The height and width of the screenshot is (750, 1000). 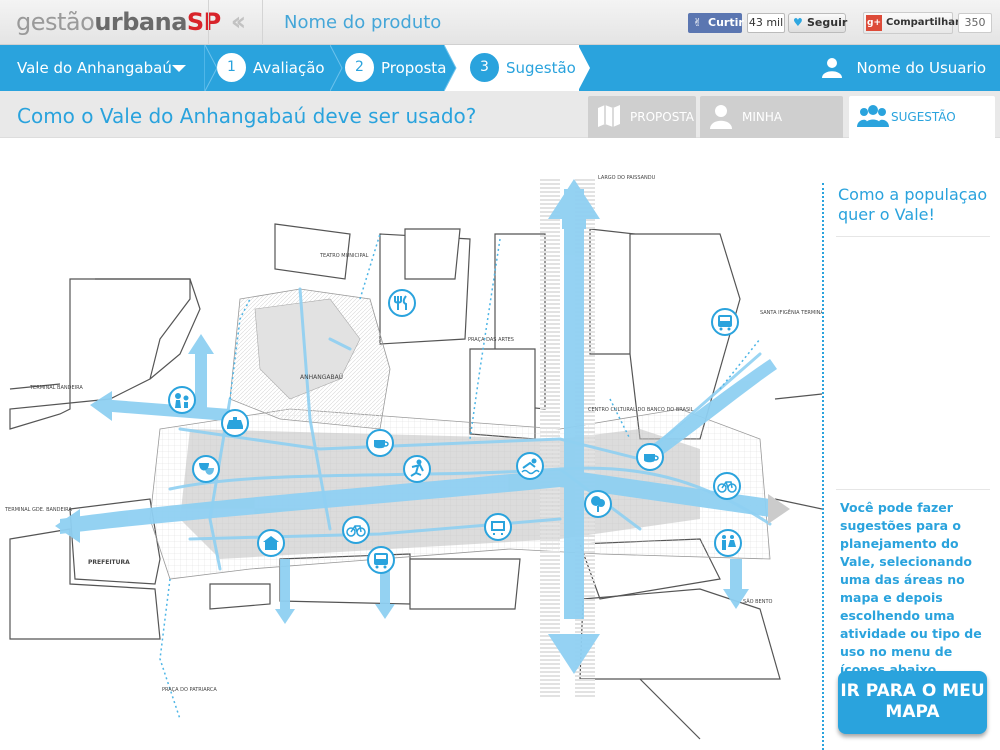 What do you see at coordinates (817, 23) in the screenshot?
I see `twitter-follow-button: ♥ Seguir` at bounding box center [817, 23].